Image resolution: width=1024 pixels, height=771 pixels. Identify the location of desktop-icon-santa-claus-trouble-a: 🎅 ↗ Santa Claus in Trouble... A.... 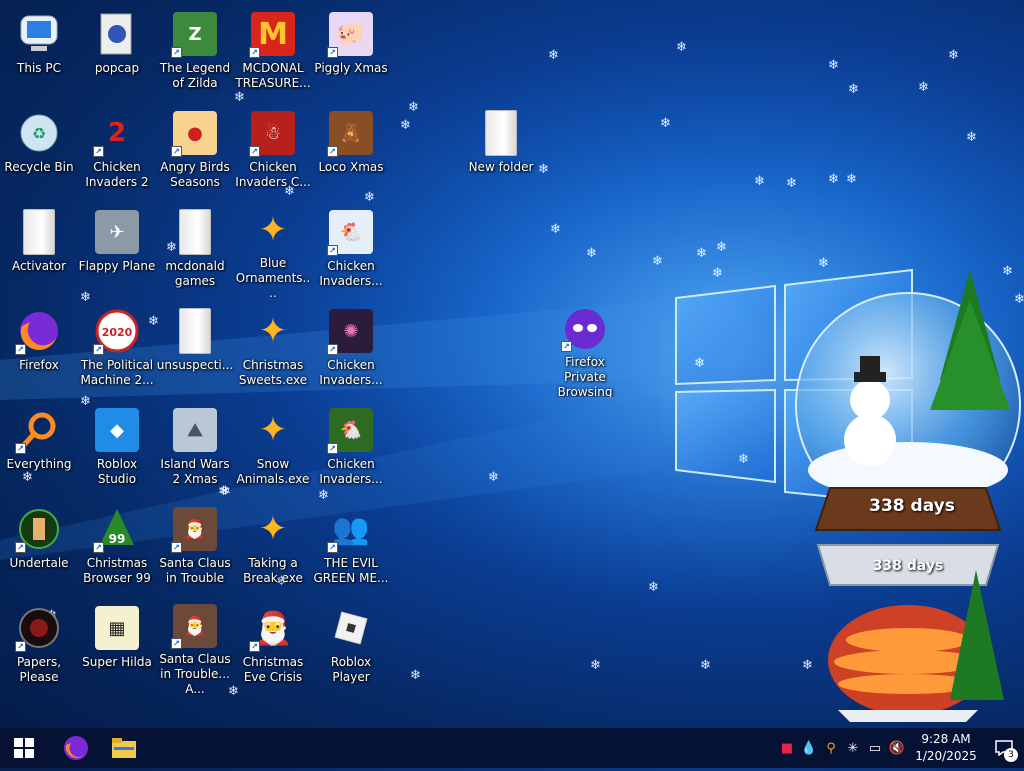
(195, 646).